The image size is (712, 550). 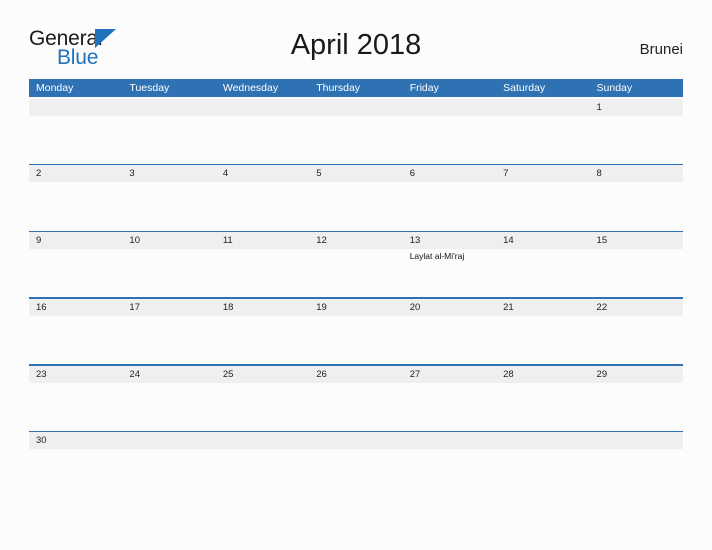 I want to click on day-number: 17, so click(x=168, y=307).